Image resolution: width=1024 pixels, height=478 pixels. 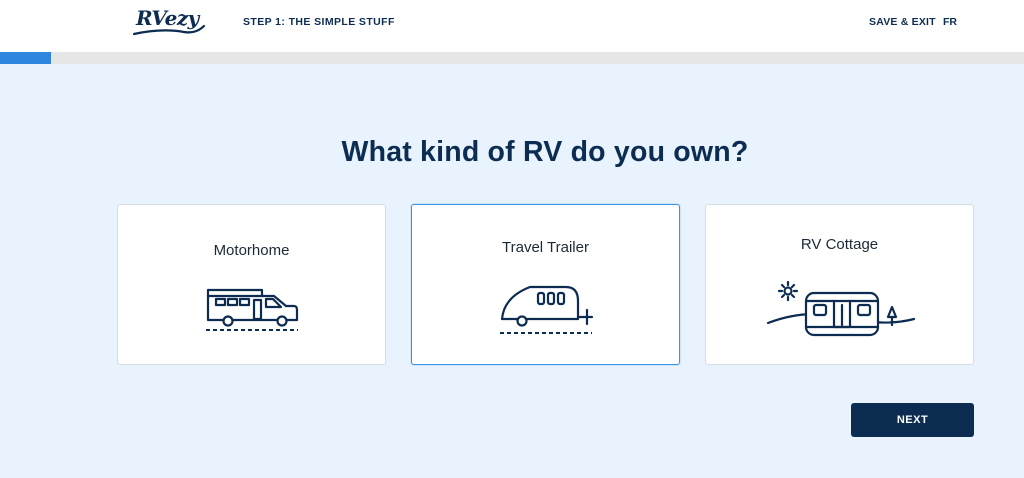 I want to click on option-card-travel-trailer: Travel Trailer, so click(x=545, y=284).